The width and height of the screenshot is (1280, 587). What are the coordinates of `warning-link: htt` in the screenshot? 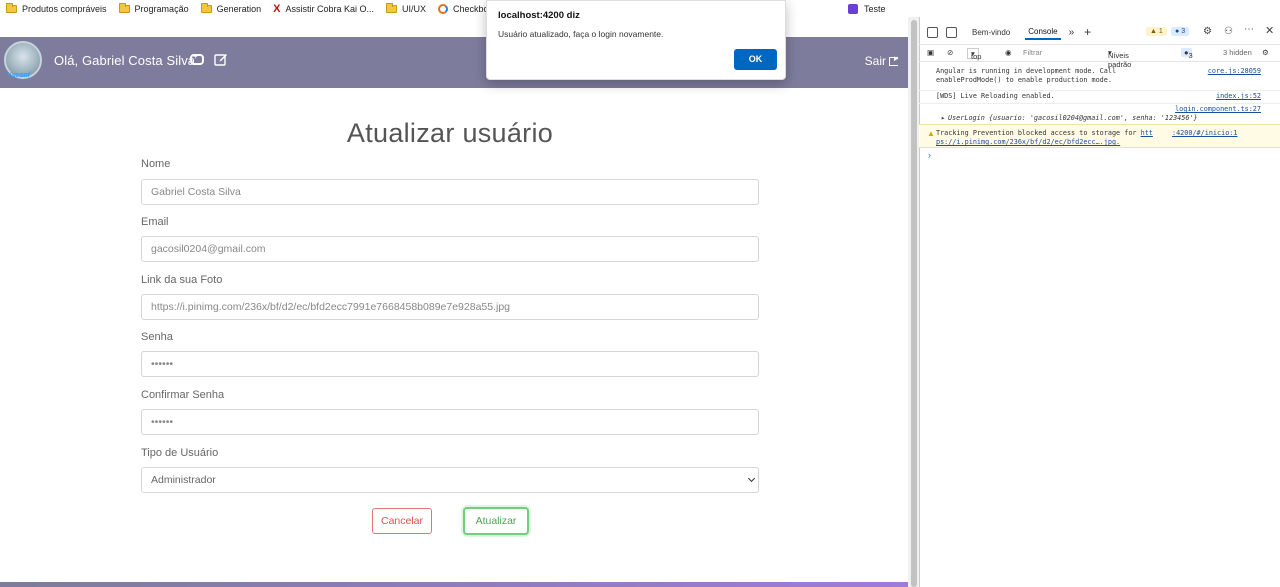 It's located at (1147, 133).